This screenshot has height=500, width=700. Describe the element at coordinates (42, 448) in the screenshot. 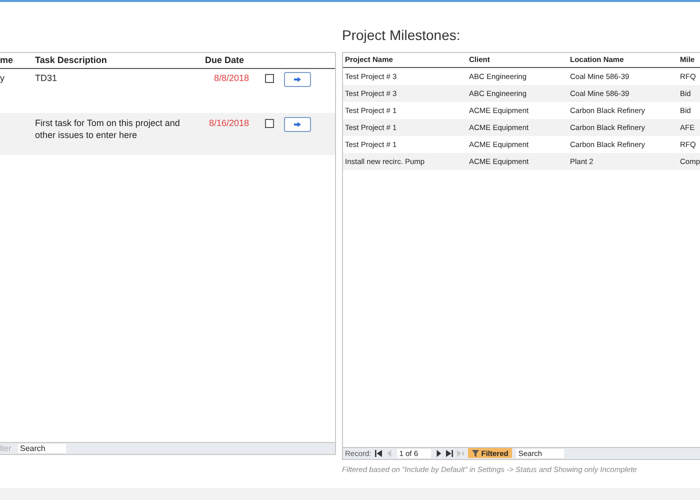

I see `search-field: Search` at that location.